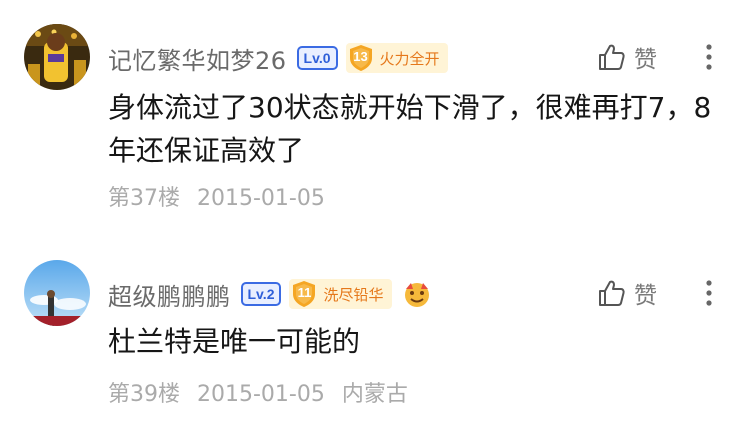 This screenshot has width=742, height=448. What do you see at coordinates (261, 294) in the screenshot?
I see `level-badge: Lv.2` at bounding box center [261, 294].